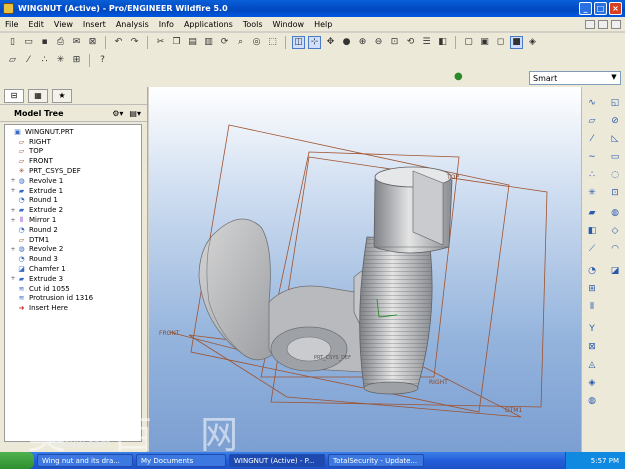  Describe the element at coordinates (592, 103) in the screenshot. I see `sketch-icon: ∿` at that location.